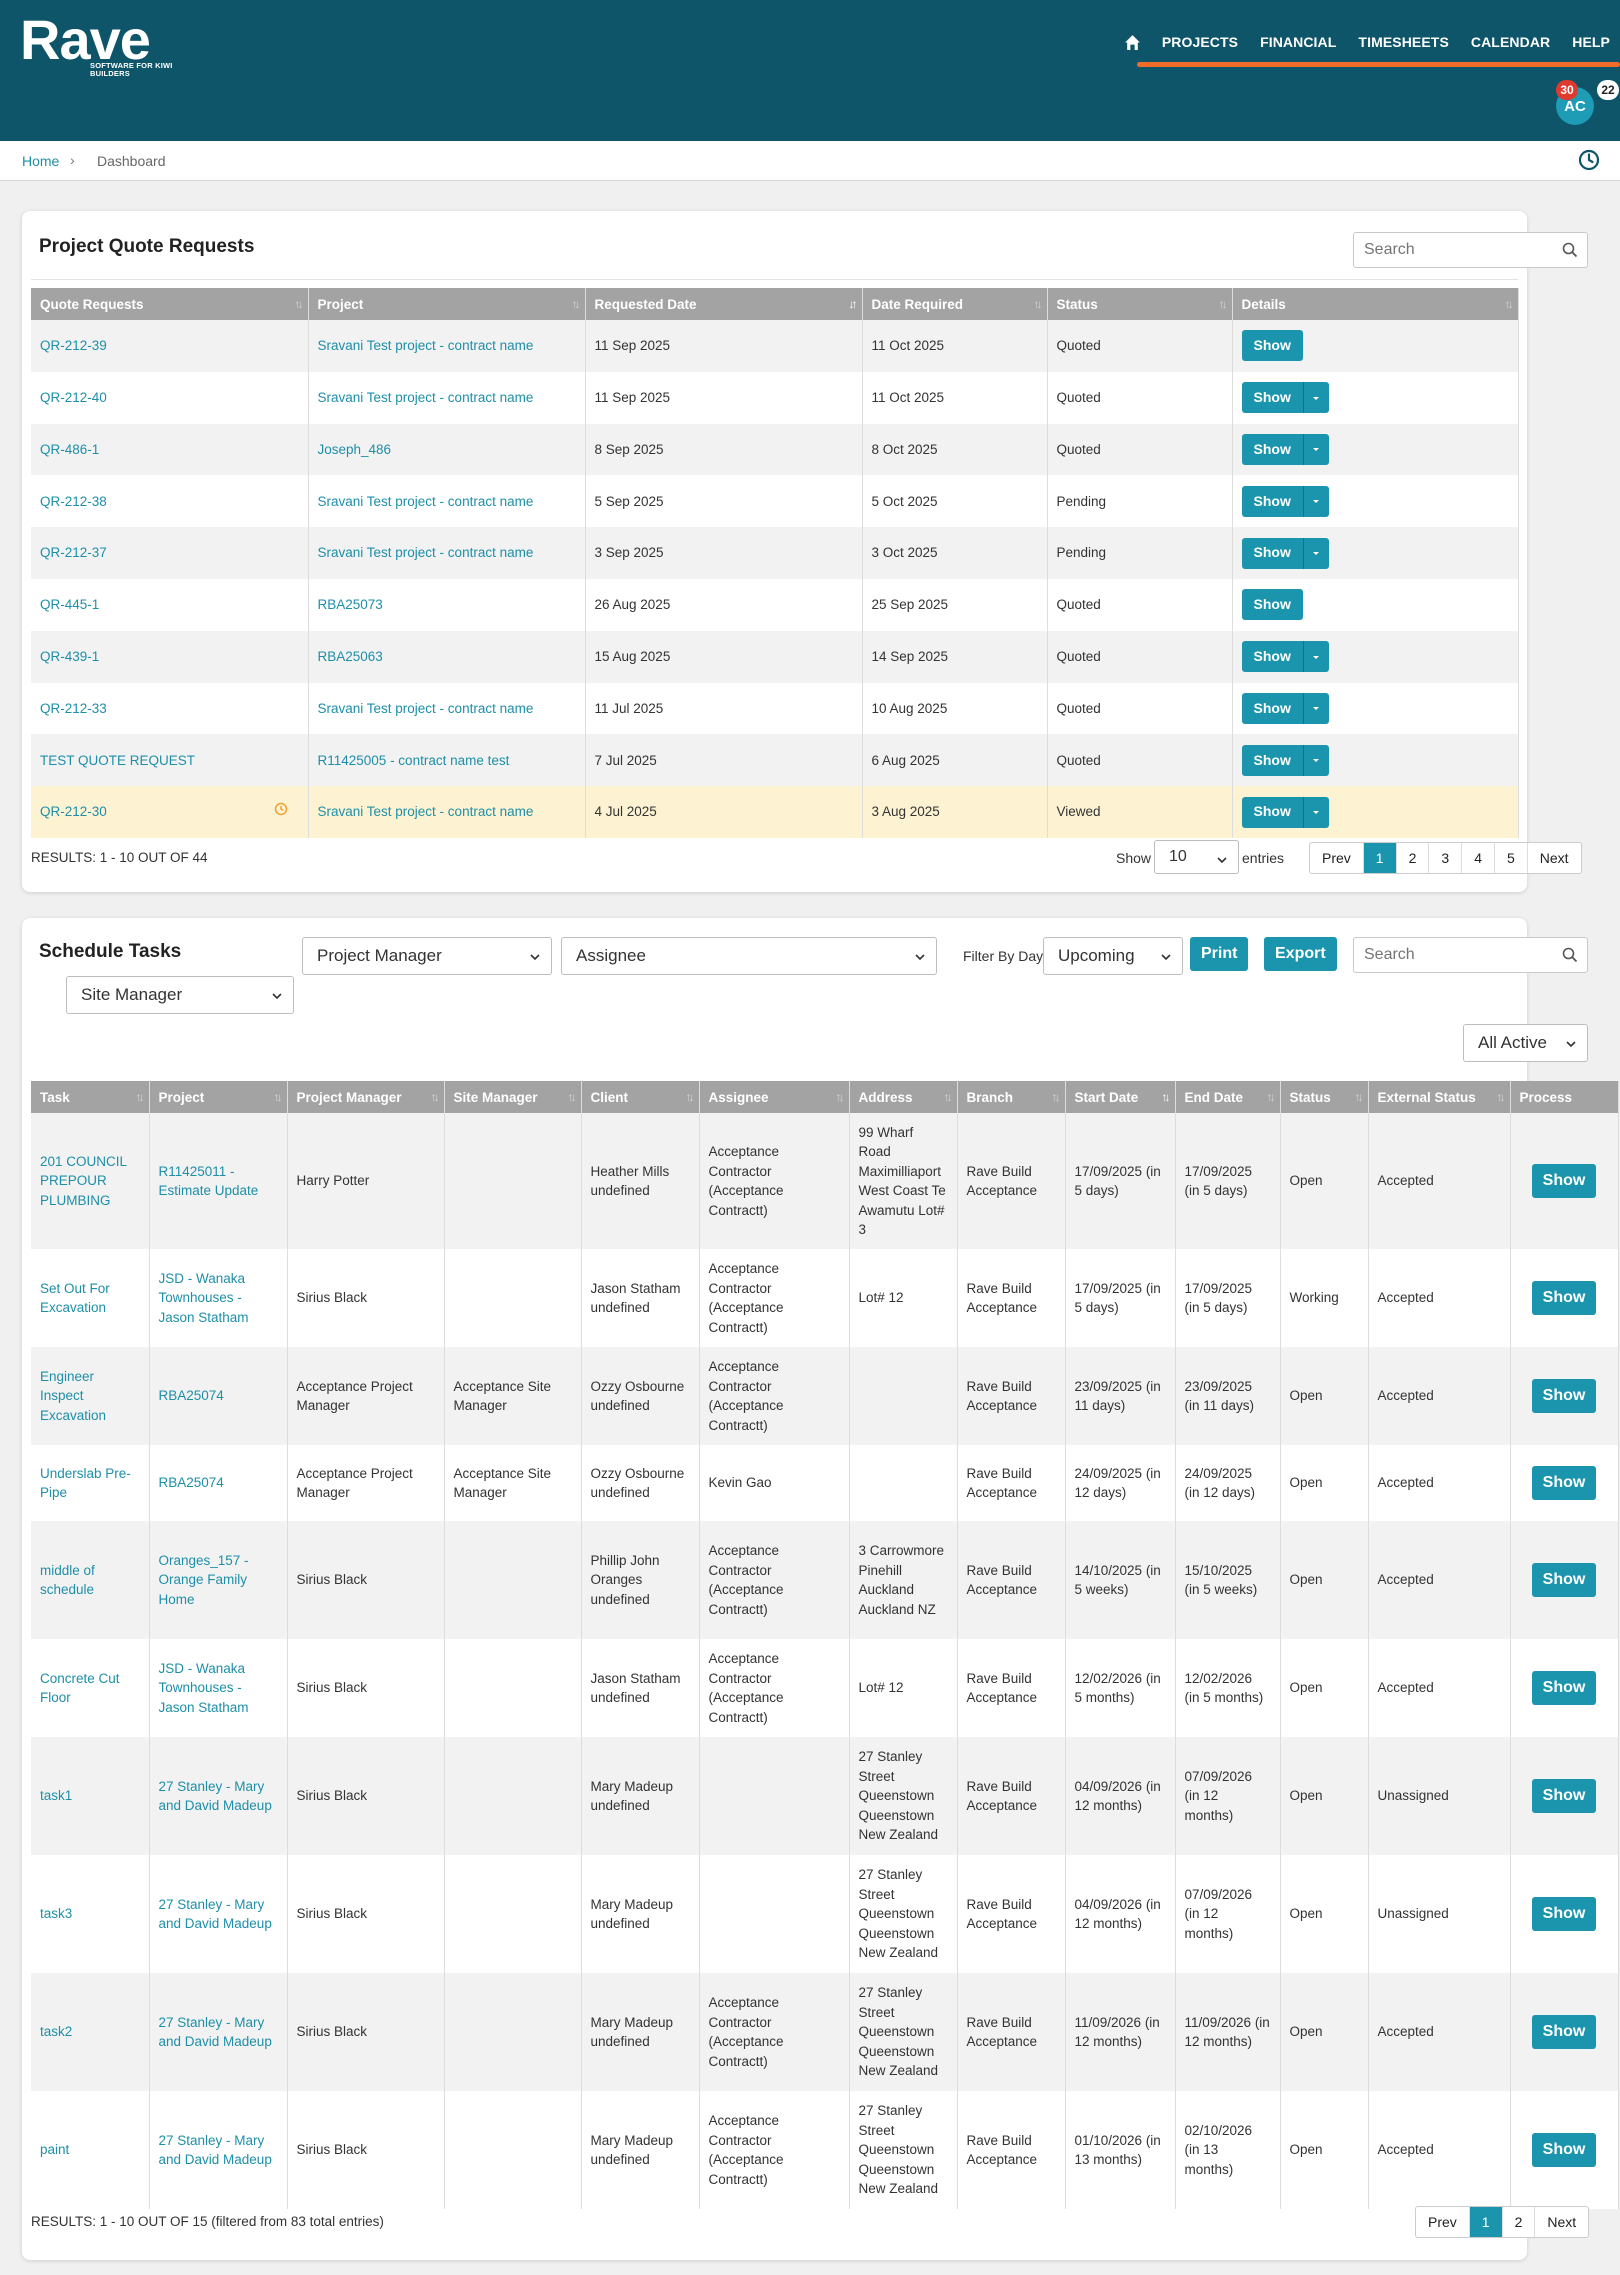 The image size is (1620, 2275). What do you see at coordinates (56, 1795) in the screenshot?
I see `task-link: task1` at bounding box center [56, 1795].